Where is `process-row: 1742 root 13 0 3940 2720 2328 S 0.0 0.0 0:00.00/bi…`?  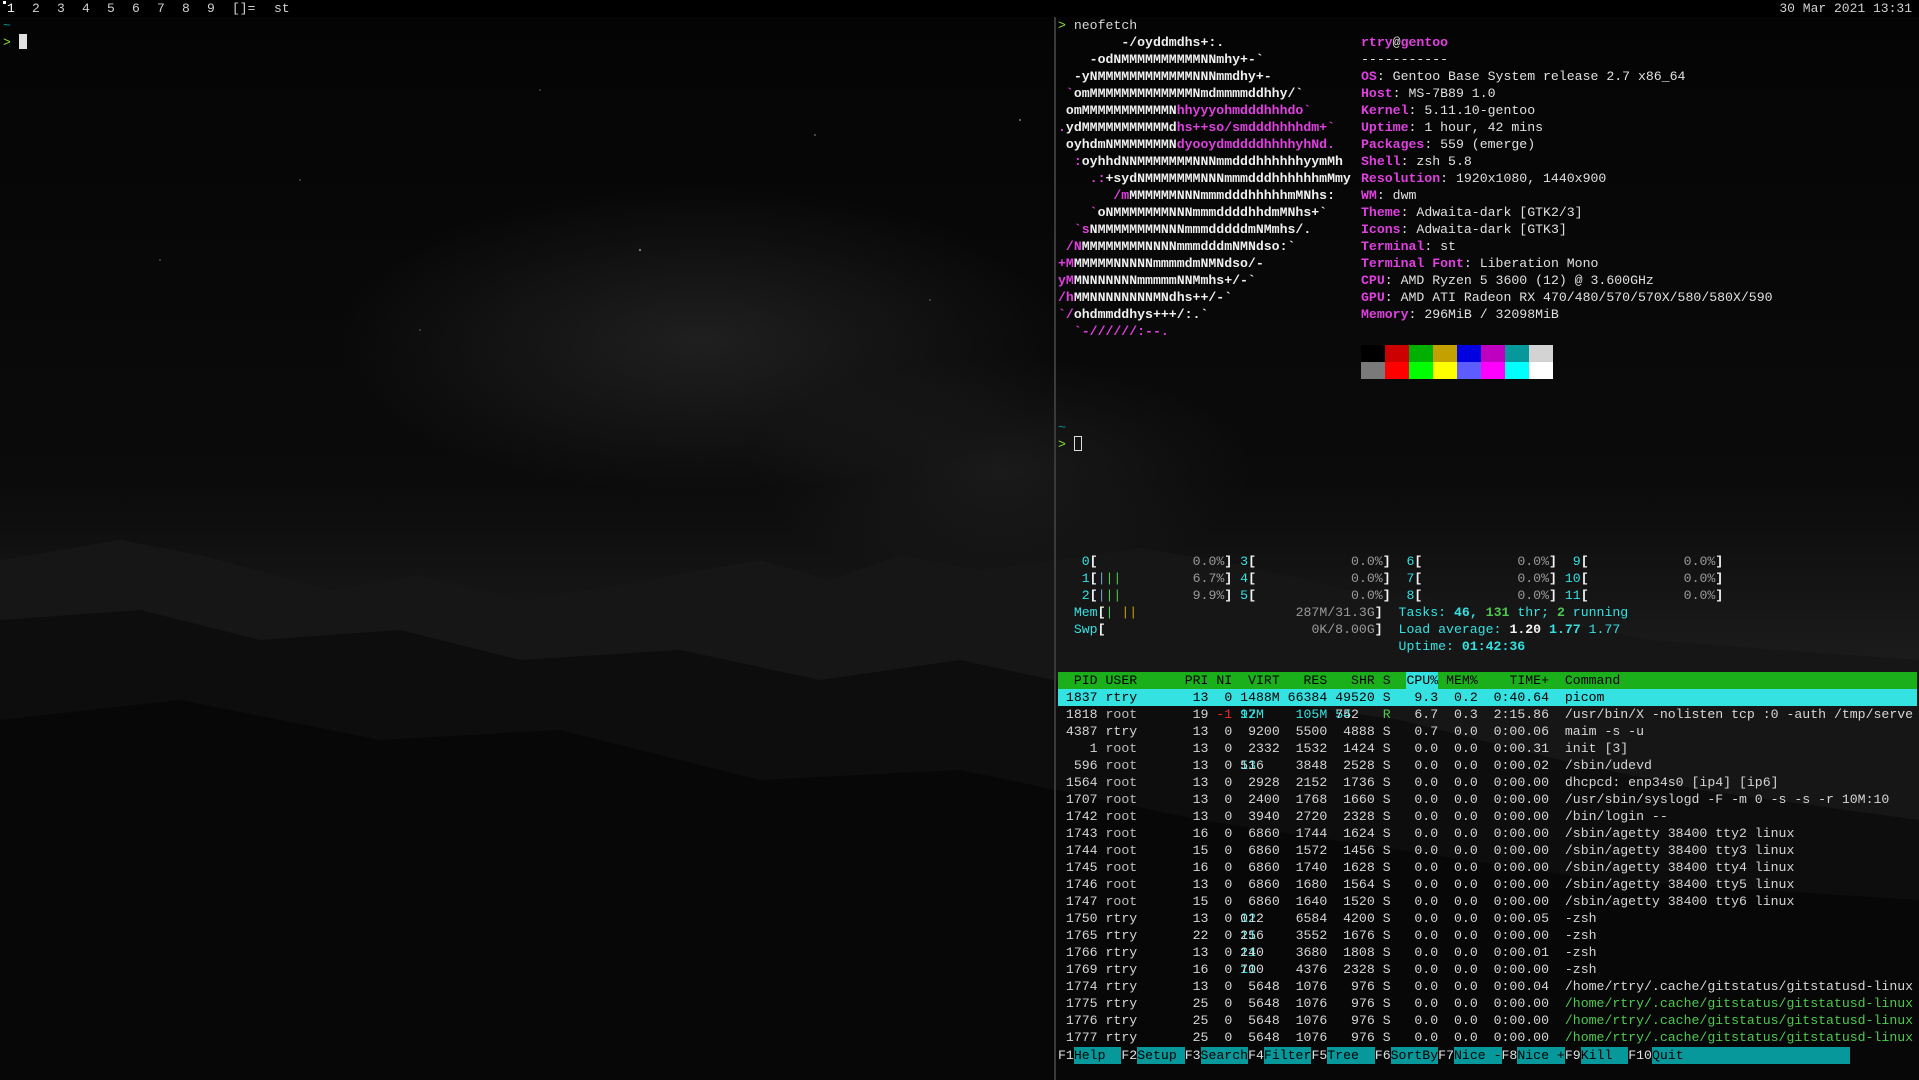
process-row: 1742 root 13 0 3940 2720 2328 S 0.0 0.0 0:00.00/bi… is located at coordinates (1487, 816).